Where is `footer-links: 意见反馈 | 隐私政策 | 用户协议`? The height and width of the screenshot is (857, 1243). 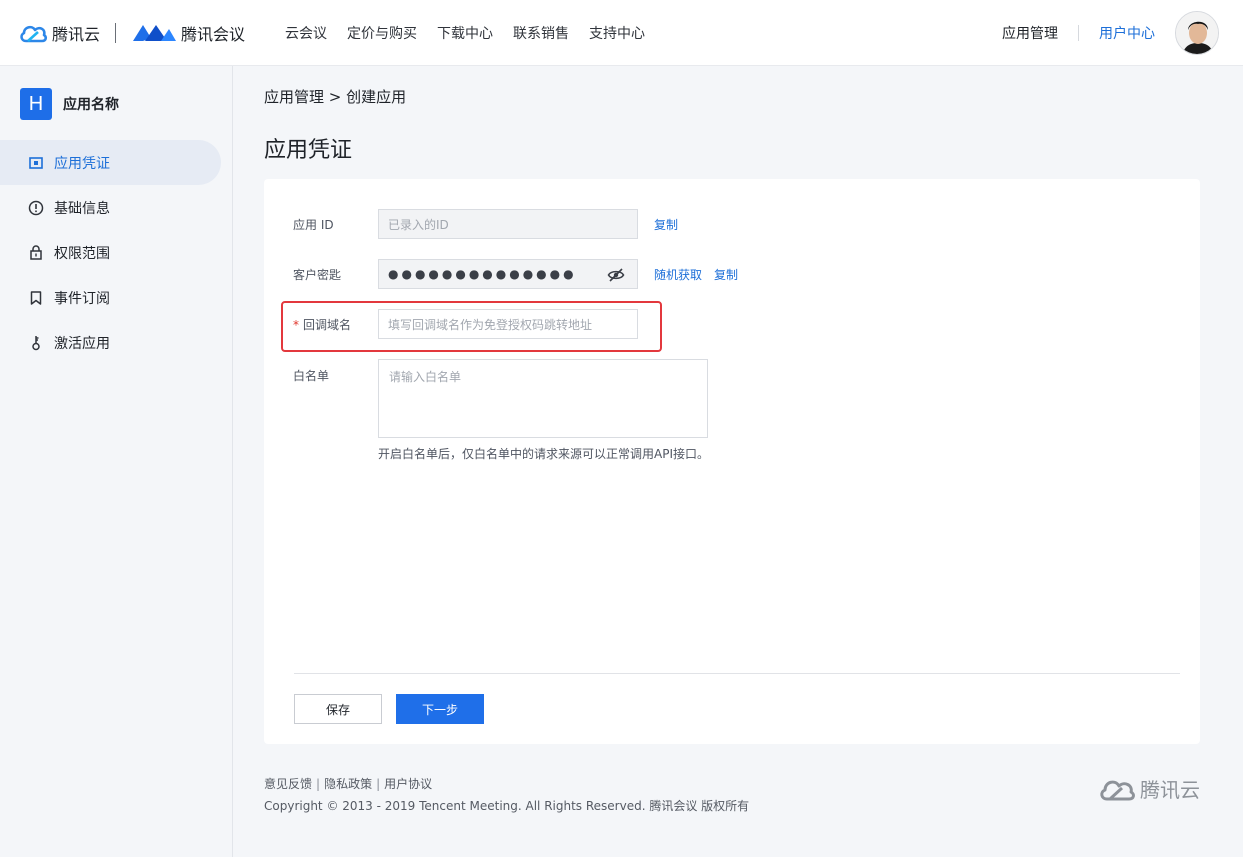
footer-links: 意见反馈 | 隐私政策 | 用户协议 is located at coordinates (348, 783).